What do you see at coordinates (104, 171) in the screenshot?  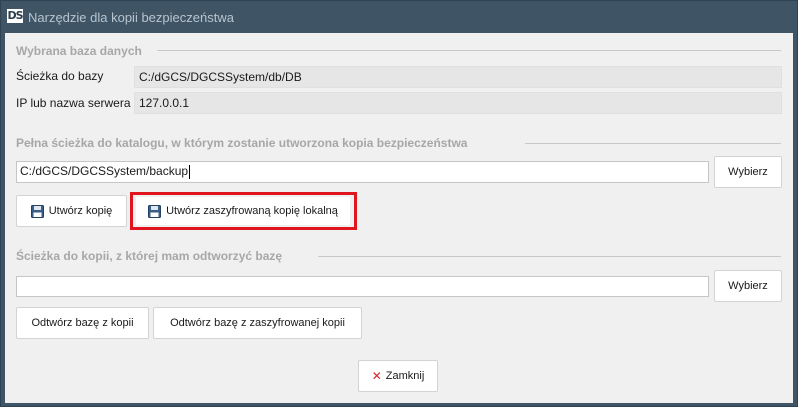 I see `backup-path-value: C:/dGCS/DGCSSystem/backup` at bounding box center [104, 171].